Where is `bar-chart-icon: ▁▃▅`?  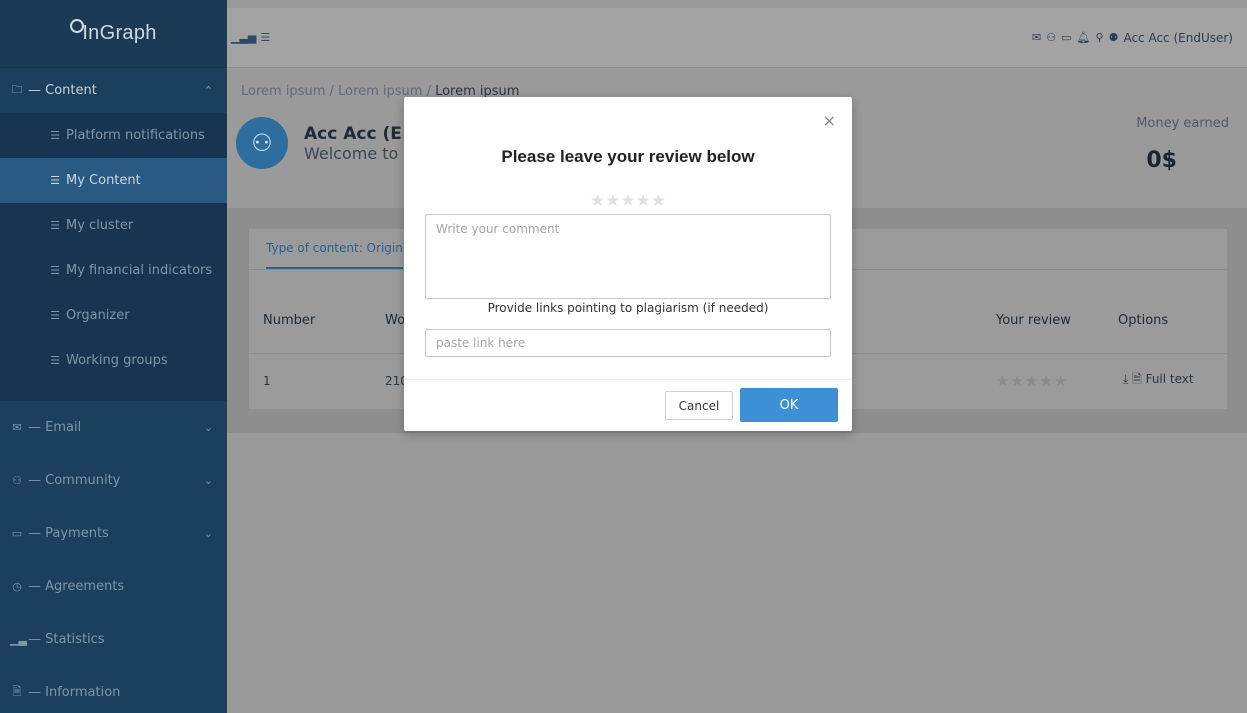 bar-chart-icon: ▁▃▅ is located at coordinates (243, 37).